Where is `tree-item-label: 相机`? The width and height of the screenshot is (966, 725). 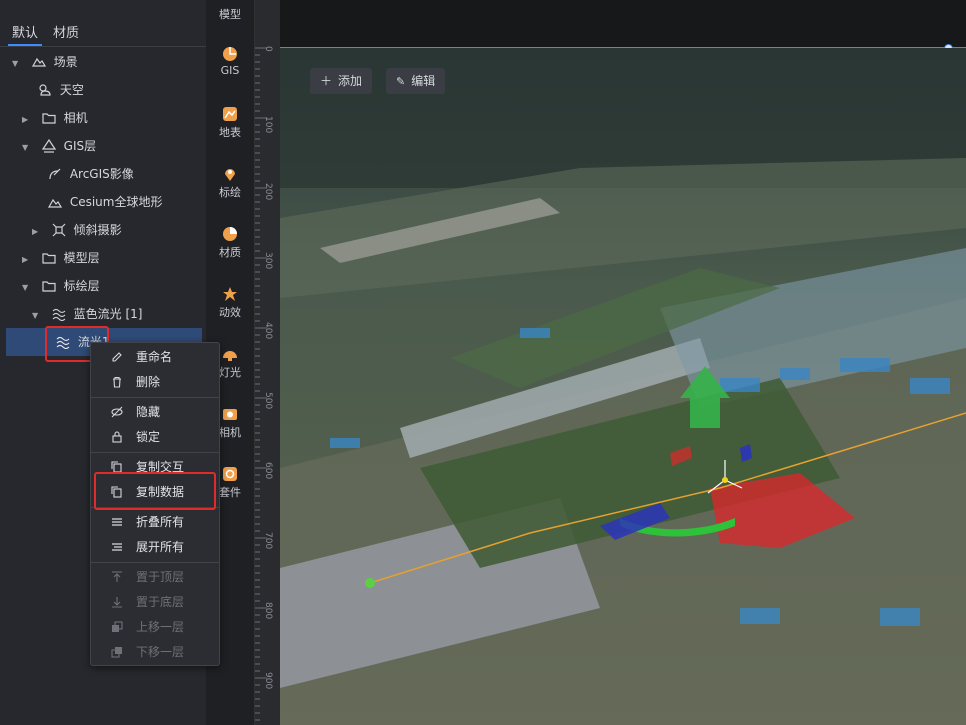 tree-item-label: 相机 is located at coordinates (75, 118).